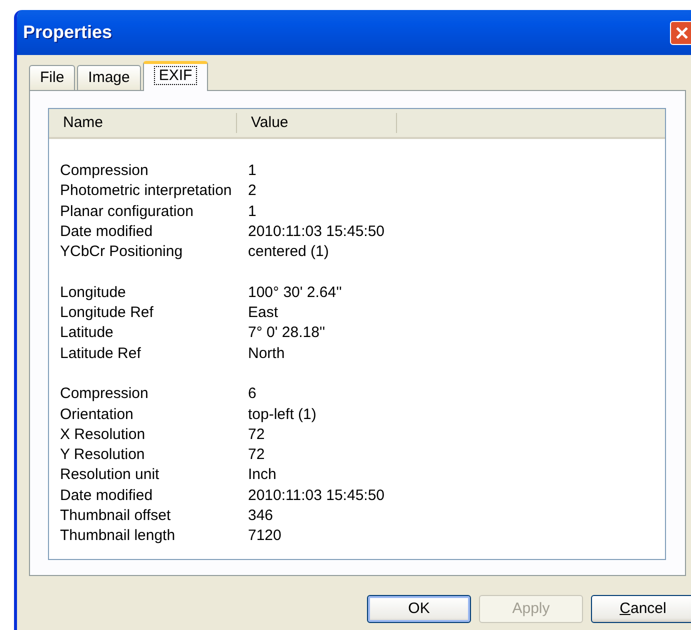 The image size is (691, 630). I want to click on dialog-button: OK, so click(419, 609).